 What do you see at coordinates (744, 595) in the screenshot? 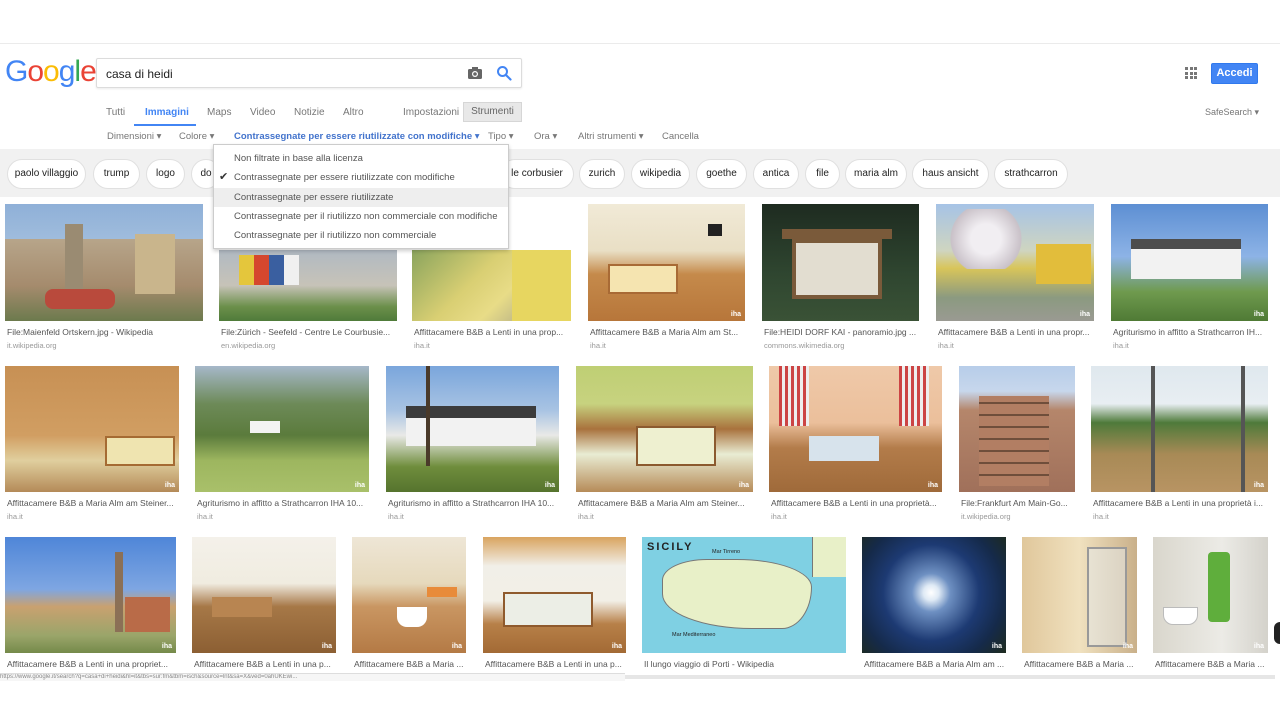
I see `result-image: SICILY Mar Tirreno Mar Mediterraneo` at bounding box center [744, 595].